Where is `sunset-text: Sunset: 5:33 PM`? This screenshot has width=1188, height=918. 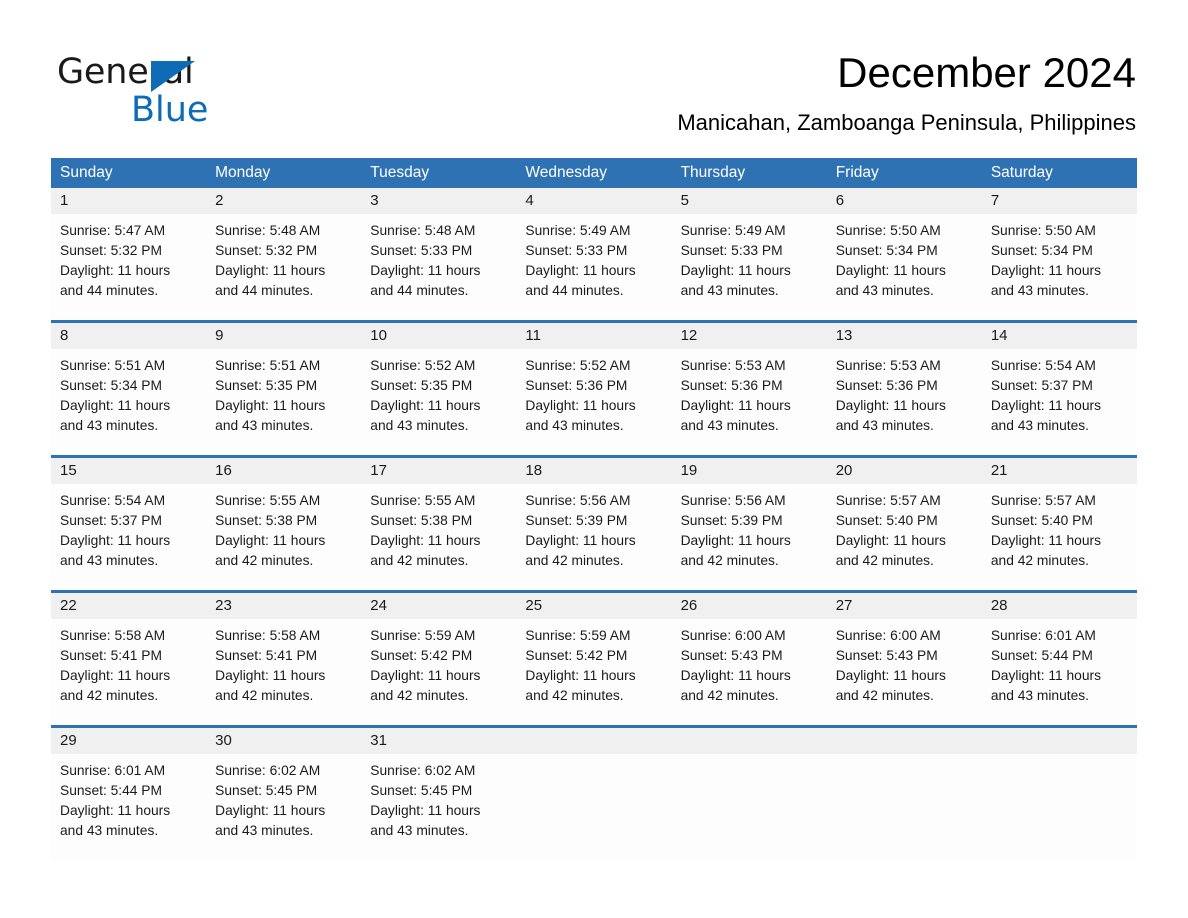 sunset-text: Sunset: 5:33 PM is located at coordinates (421, 250).